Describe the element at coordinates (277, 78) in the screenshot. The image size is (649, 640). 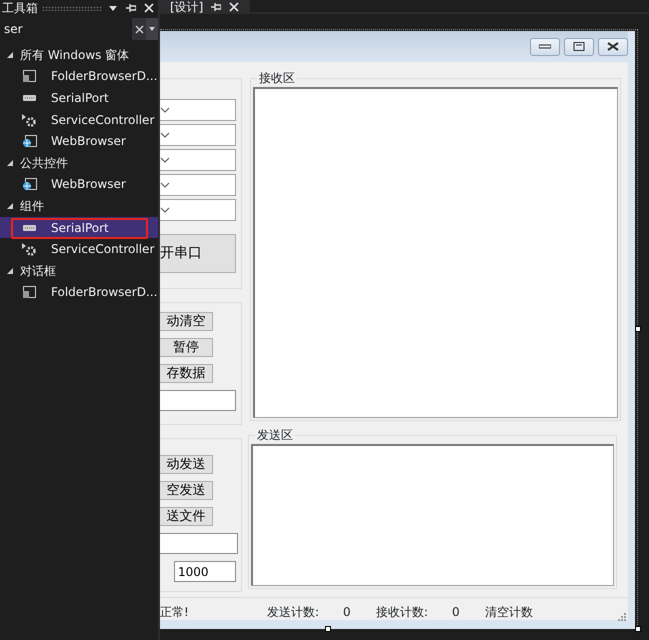
I see `group-title: 接收区` at that location.